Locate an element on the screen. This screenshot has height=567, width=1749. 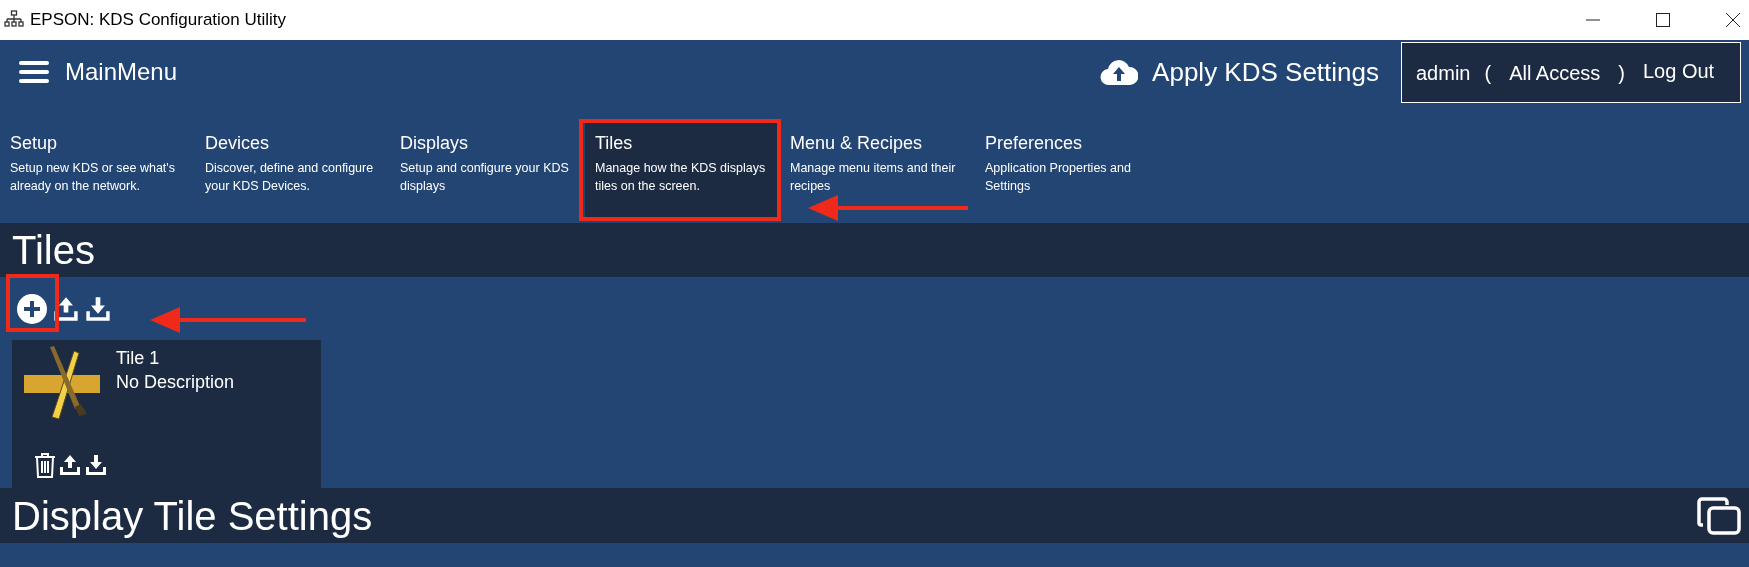
cloud-upload-icon is located at coordinates (1119, 72).